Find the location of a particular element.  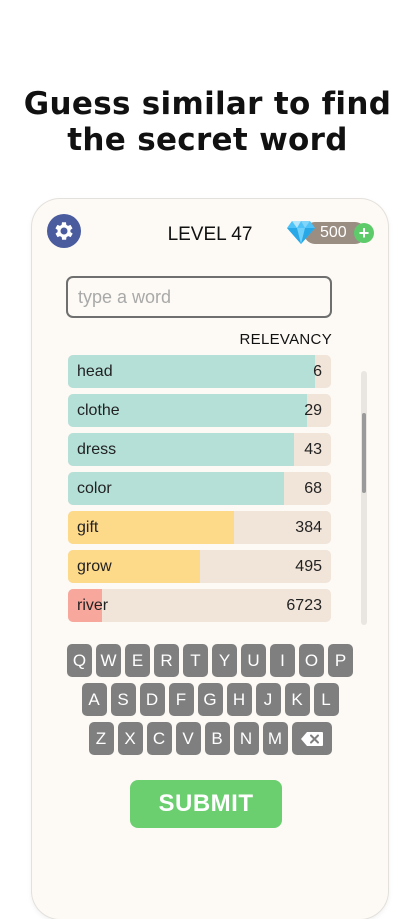

plus-icon: + is located at coordinates (364, 233).